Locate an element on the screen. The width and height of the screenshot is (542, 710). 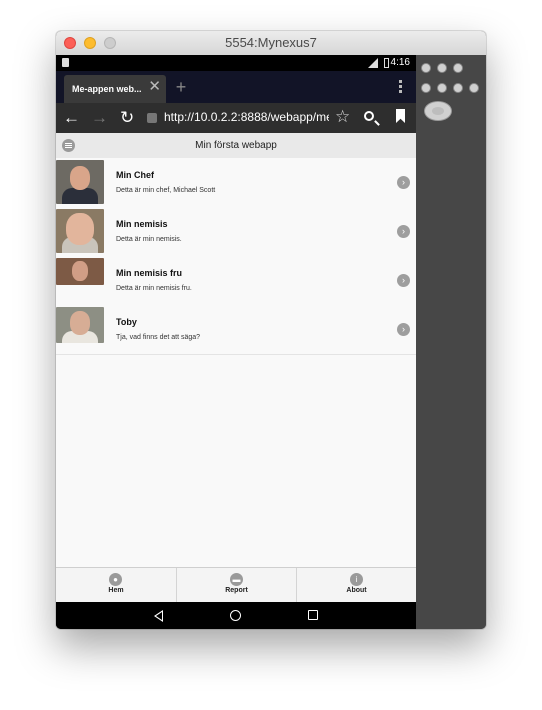
tab-label: About is located at coordinates (356, 590).